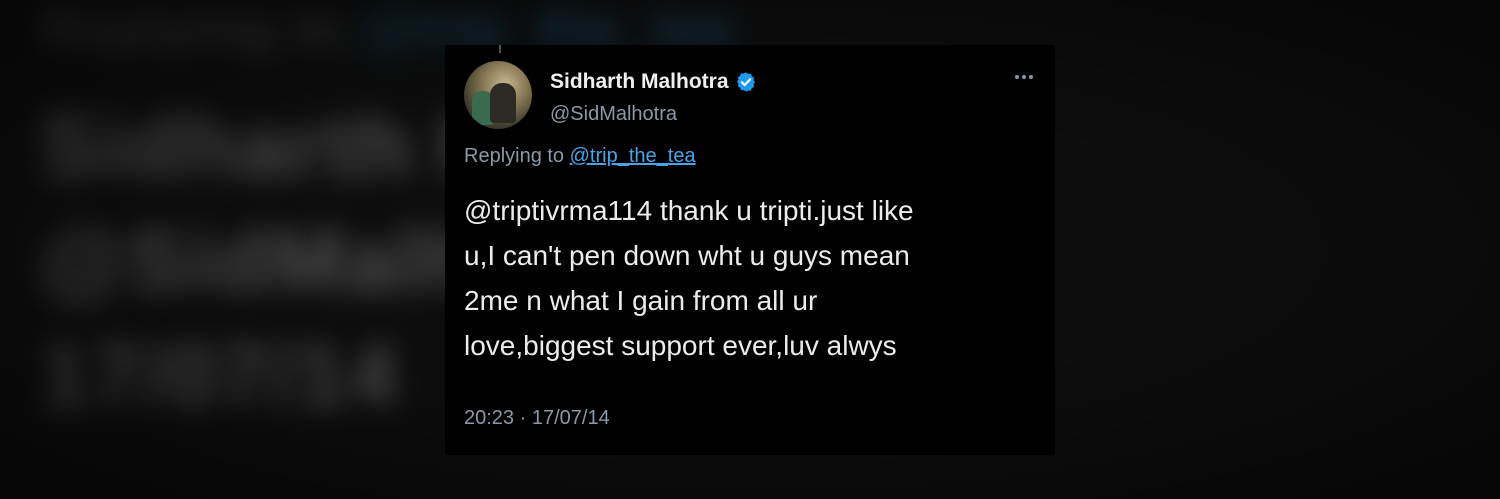  Describe the element at coordinates (749, 96) in the screenshot. I see `tweet-header: Sidharth Malhotra @SidMalhotra` at that location.